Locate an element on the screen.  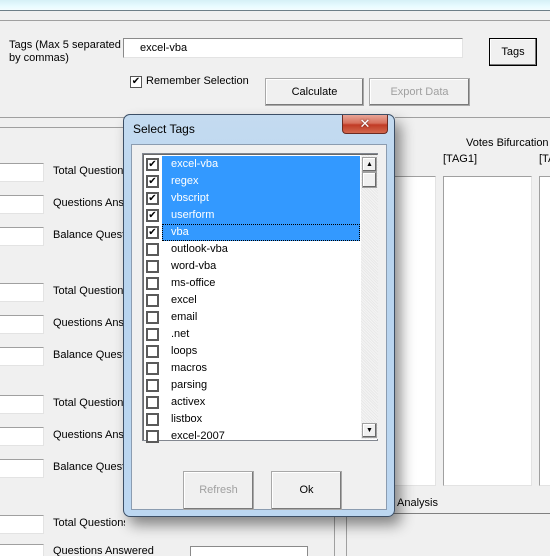
tags-input: excel-vba is located at coordinates (293, 48).